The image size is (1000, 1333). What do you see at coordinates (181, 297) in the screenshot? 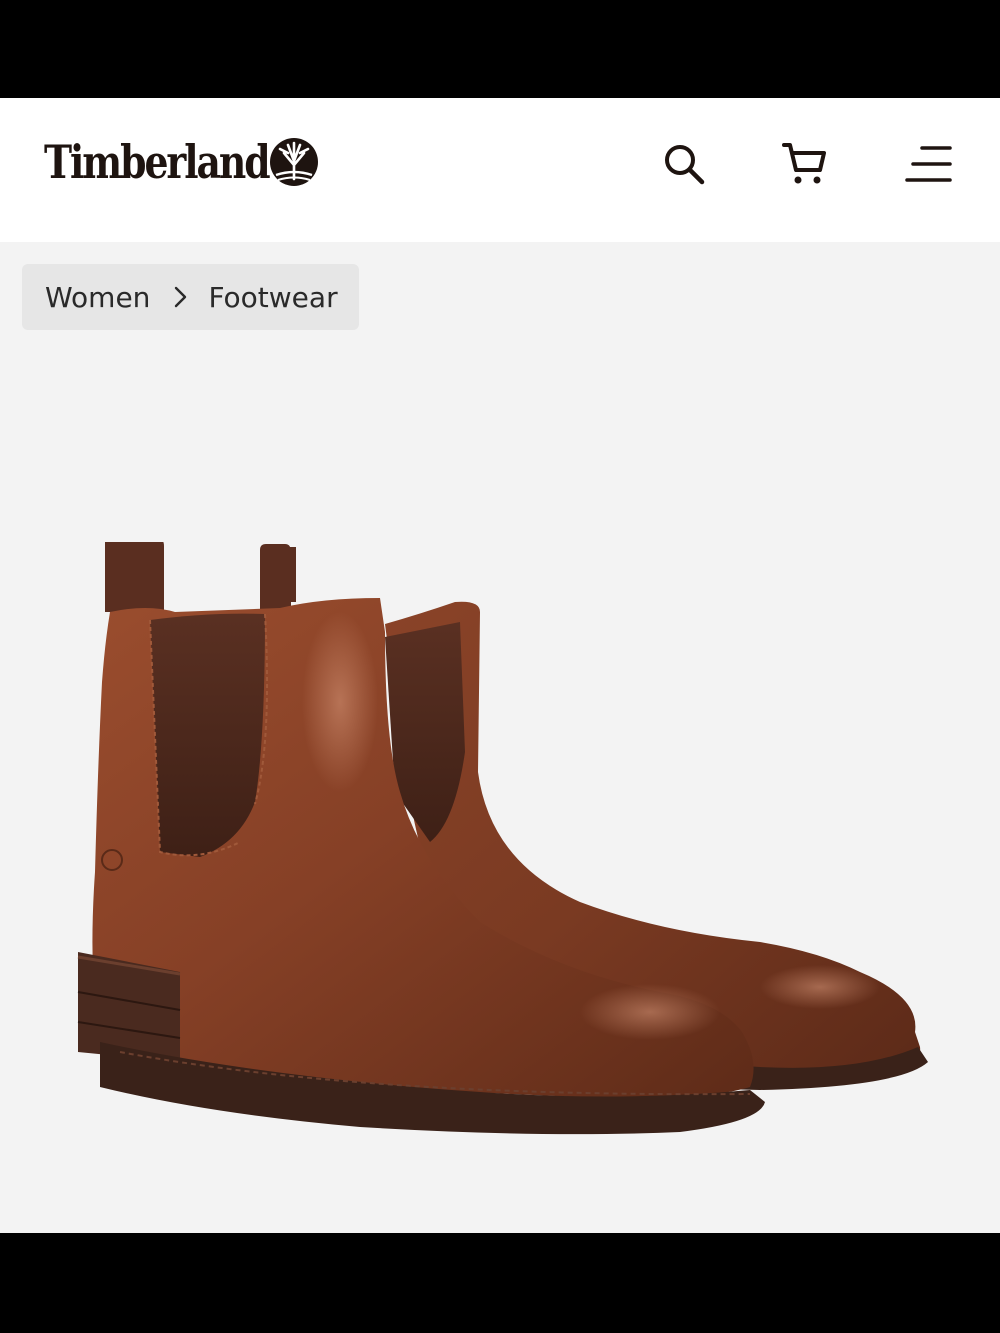
I see `chevron-right-icon` at bounding box center [181, 297].